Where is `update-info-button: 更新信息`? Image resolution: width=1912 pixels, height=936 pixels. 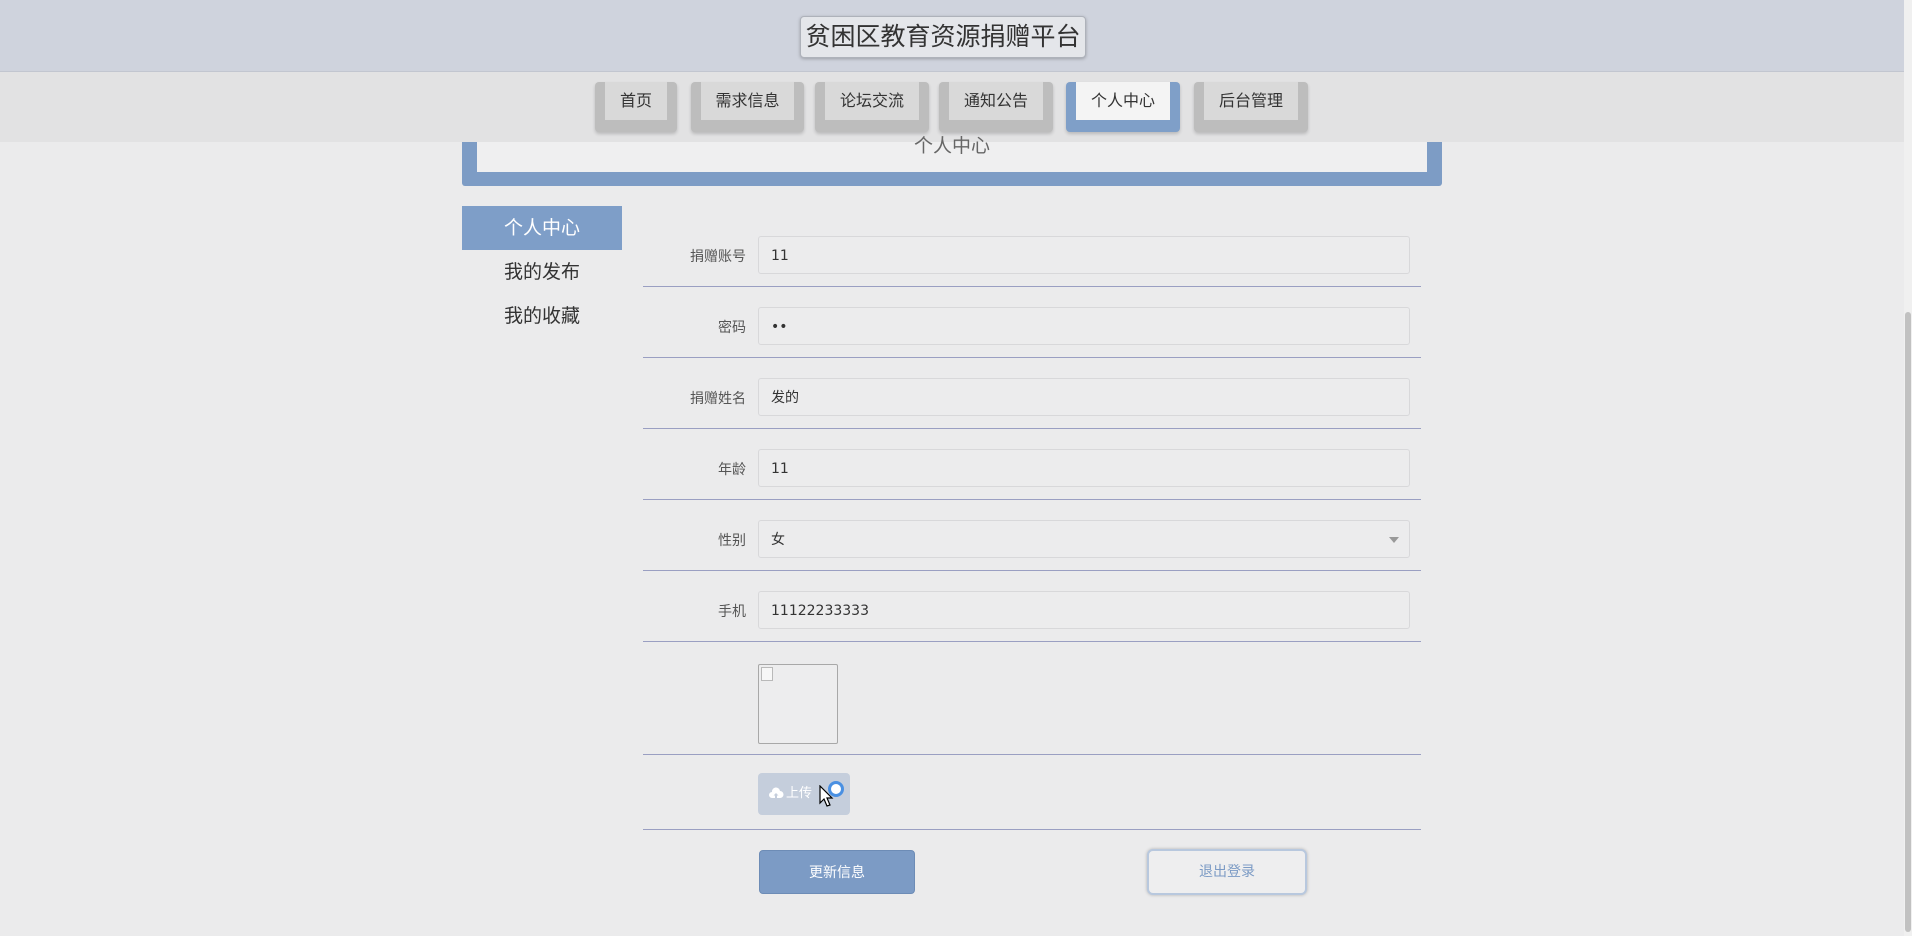
update-info-button: 更新信息 is located at coordinates (837, 872).